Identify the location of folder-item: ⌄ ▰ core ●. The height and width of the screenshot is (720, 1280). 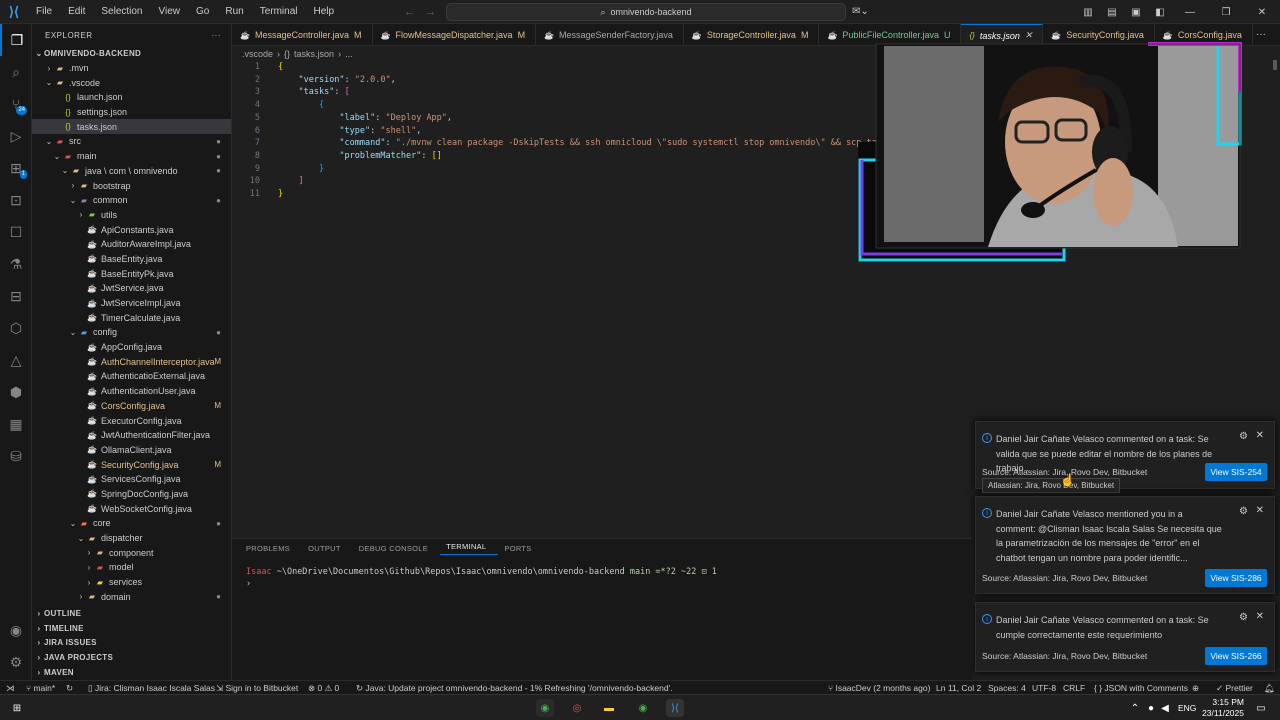
(131, 523).